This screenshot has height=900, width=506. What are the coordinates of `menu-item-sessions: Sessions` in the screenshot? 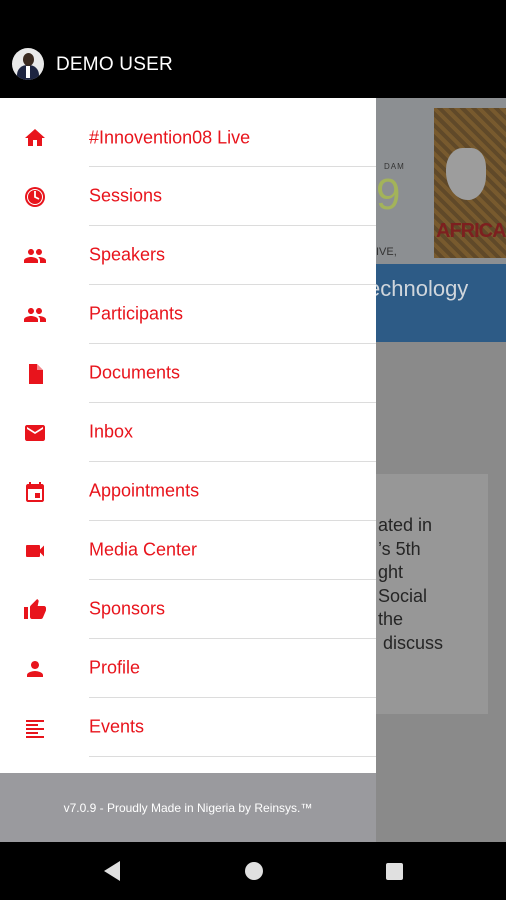 It's located at (188, 196).